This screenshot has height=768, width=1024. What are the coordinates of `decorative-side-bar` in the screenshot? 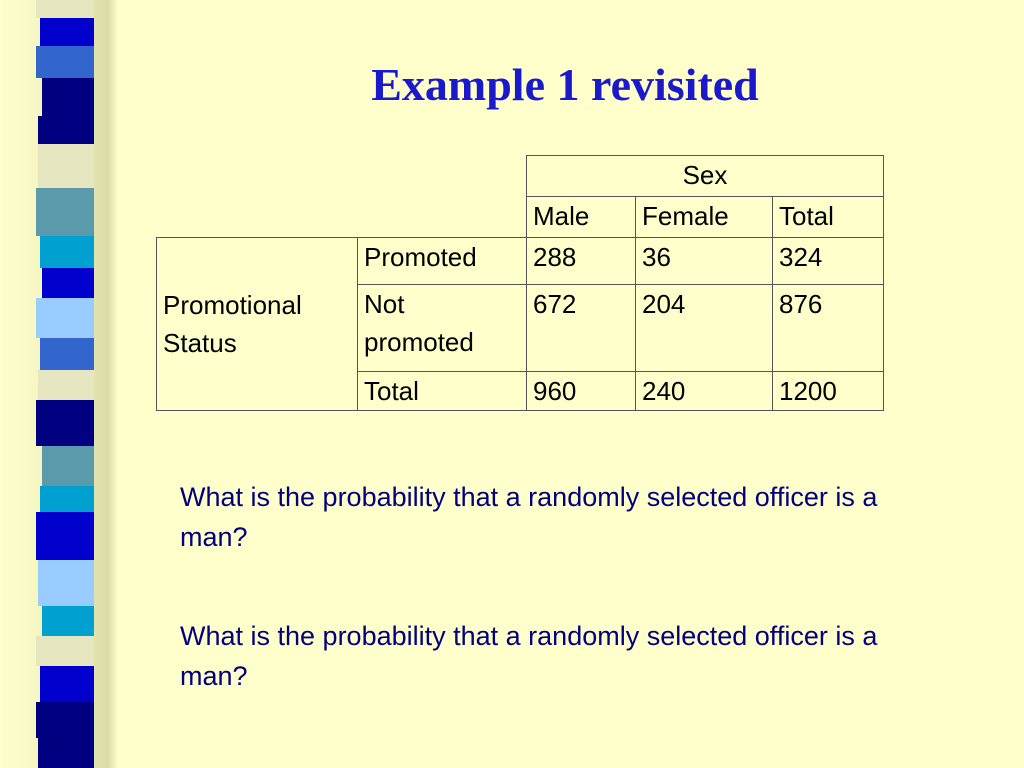 It's located at (59, 384).